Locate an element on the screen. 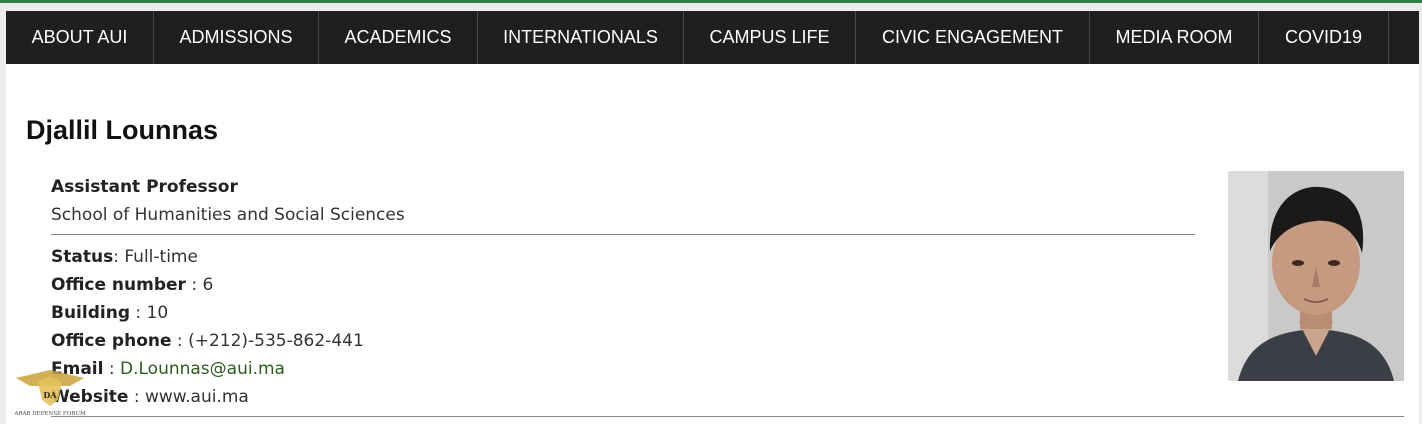 Image resolution: width=1422 pixels, height=424 pixels. status-row: Status: Full-time is located at coordinates (124, 257).